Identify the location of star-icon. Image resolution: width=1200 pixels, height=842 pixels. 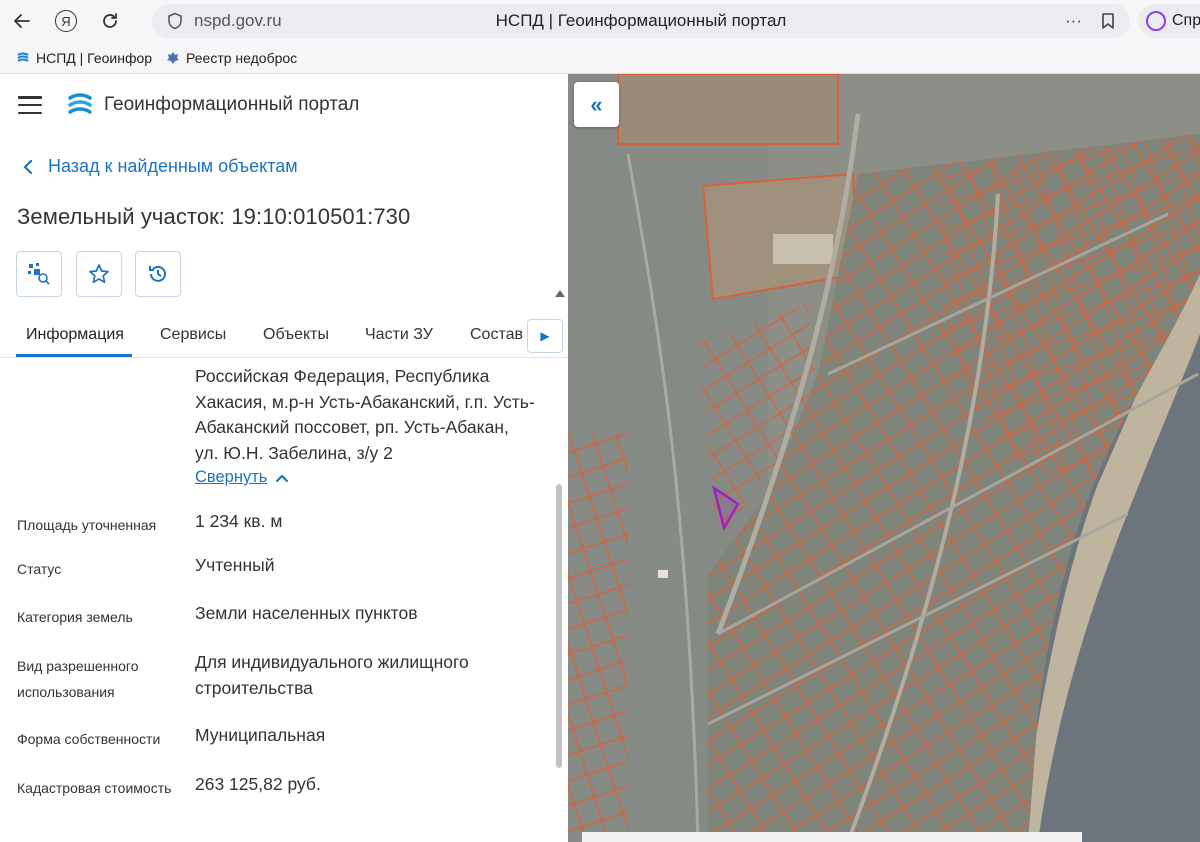
(99, 274).